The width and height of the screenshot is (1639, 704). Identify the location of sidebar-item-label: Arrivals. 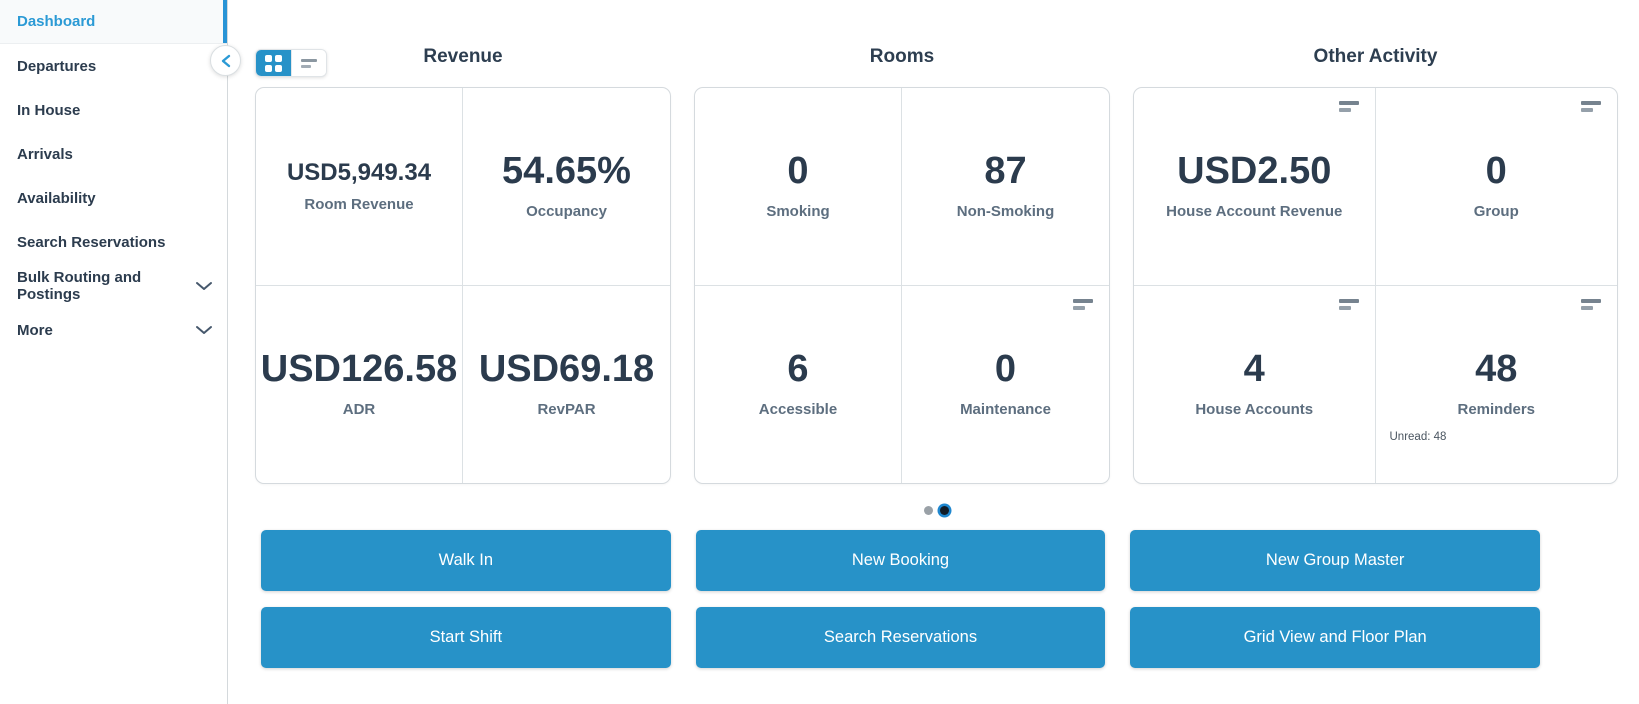
(45, 154).